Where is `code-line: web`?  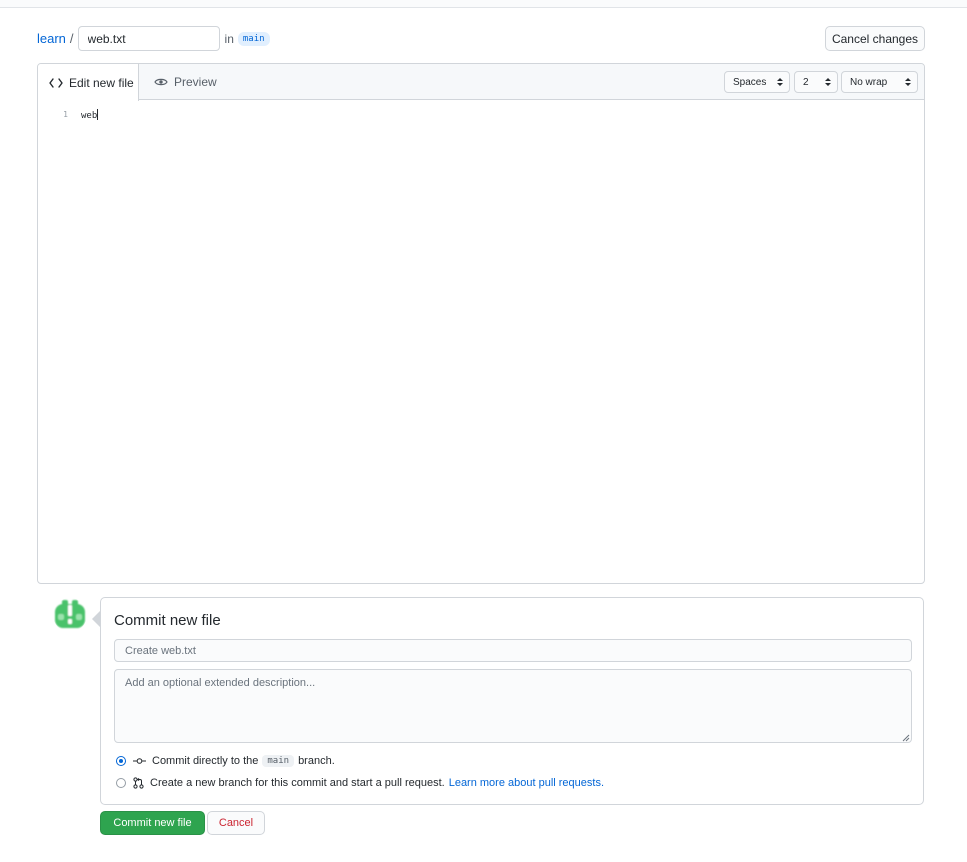 code-line: web is located at coordinates (90, 115).